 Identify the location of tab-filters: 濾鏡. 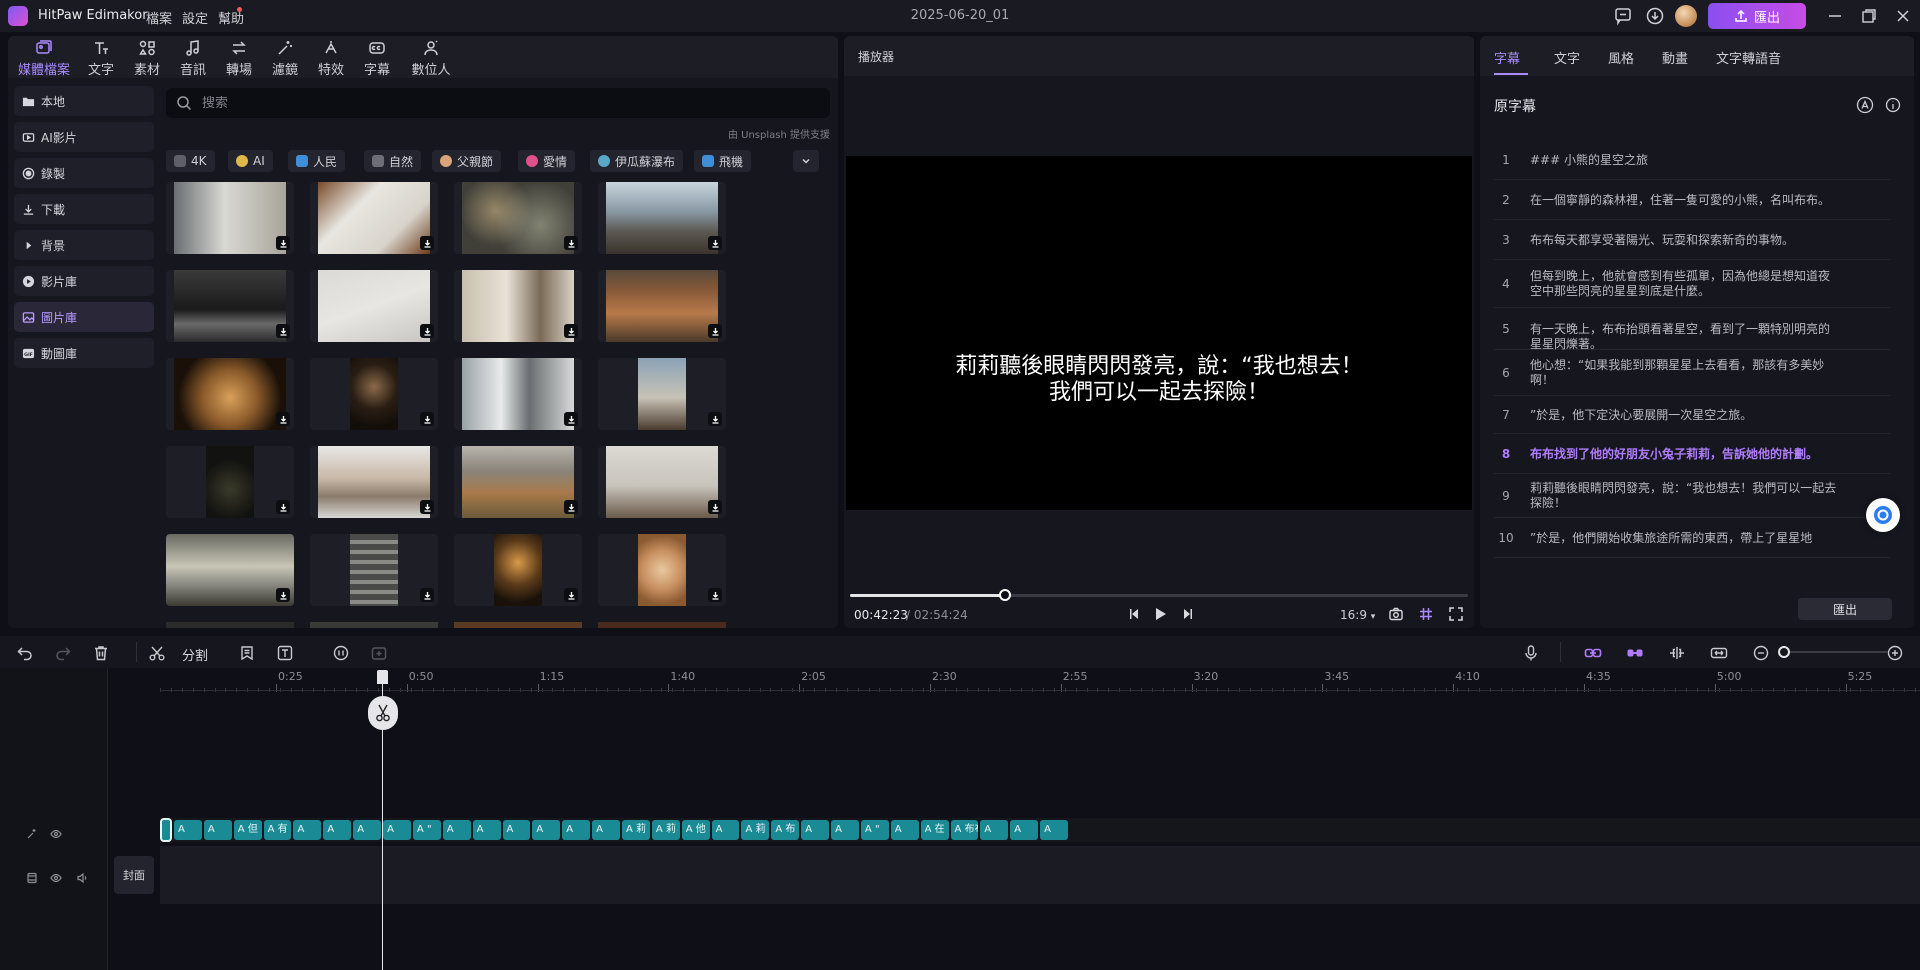
(285, 58).